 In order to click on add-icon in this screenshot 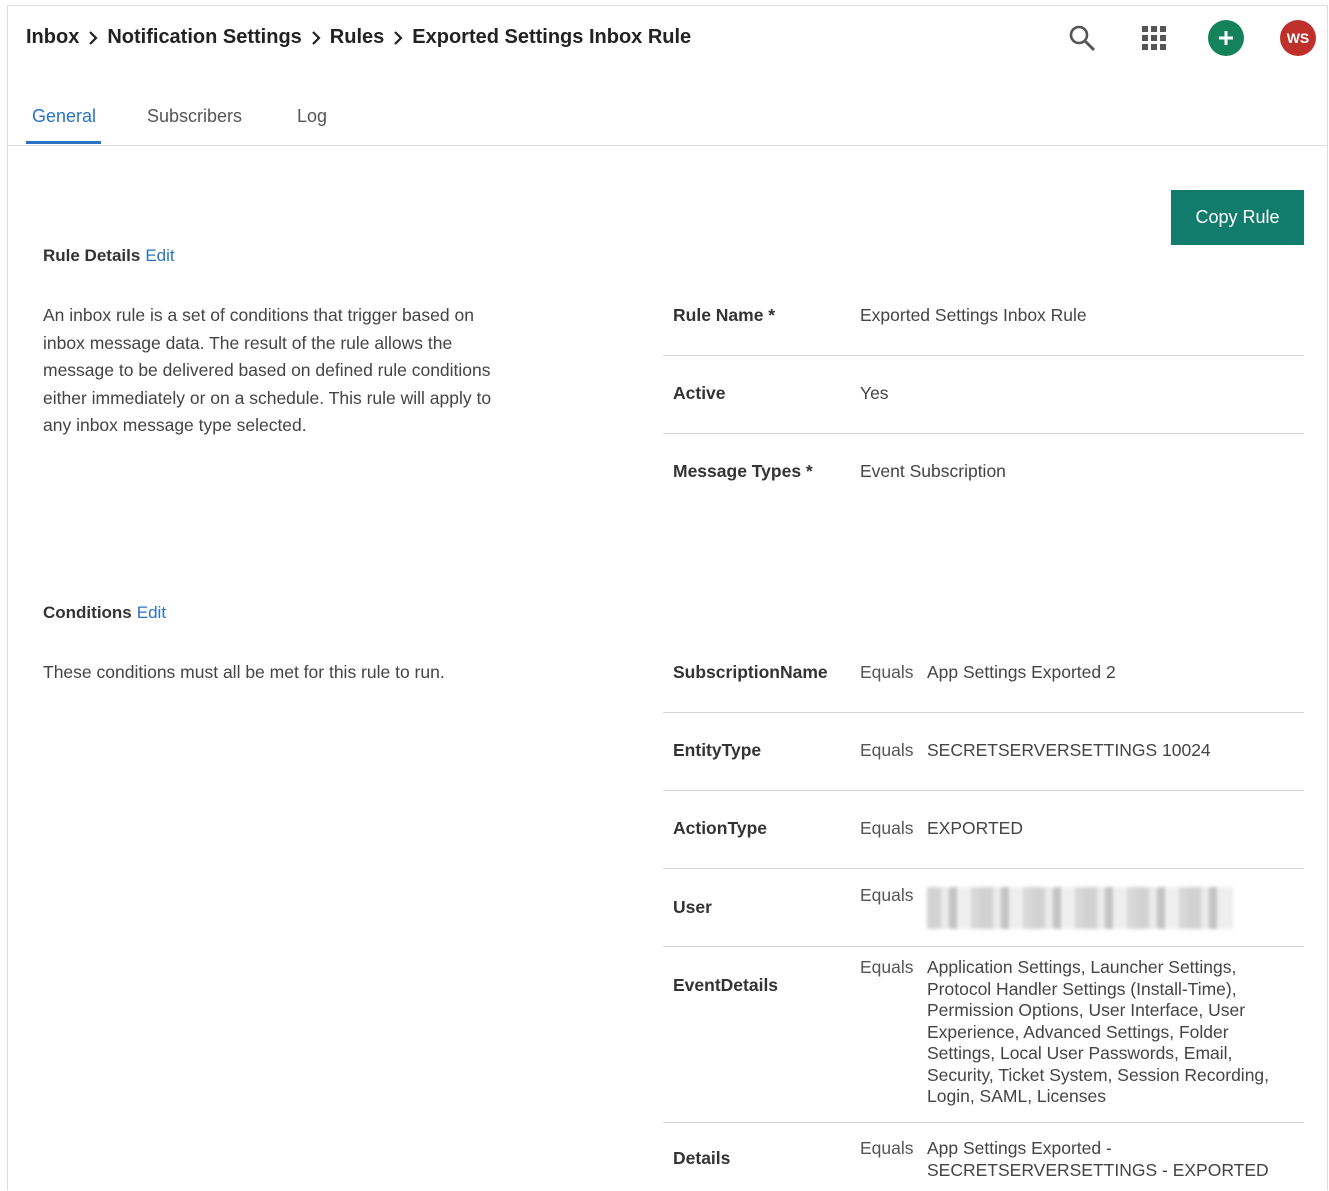, I will do `click(1226, 38)`.